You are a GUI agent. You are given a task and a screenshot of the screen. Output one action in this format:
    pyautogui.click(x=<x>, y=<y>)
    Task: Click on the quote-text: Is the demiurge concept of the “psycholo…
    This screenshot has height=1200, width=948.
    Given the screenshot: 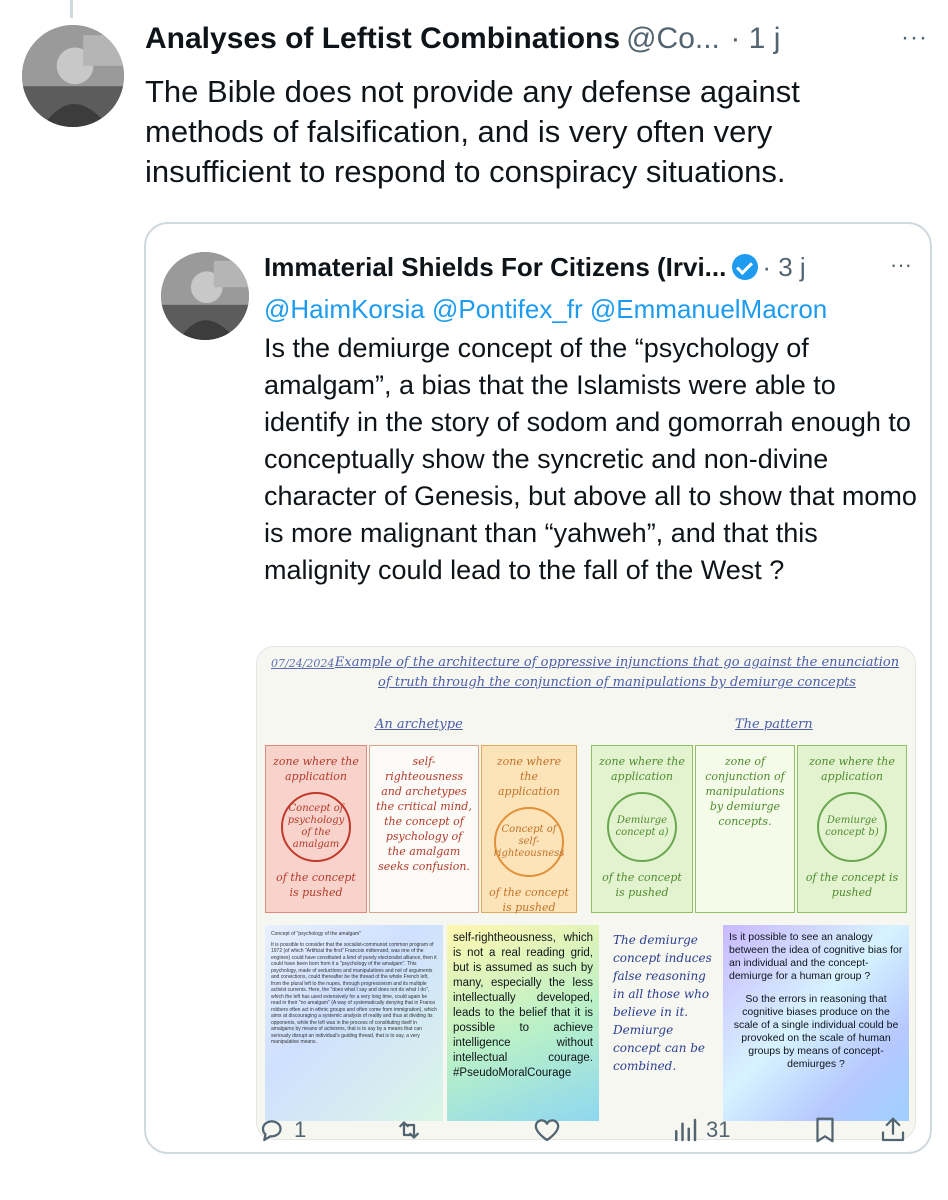 What is the action you would take?
    pyautogui.click(x=590, y=459)
    